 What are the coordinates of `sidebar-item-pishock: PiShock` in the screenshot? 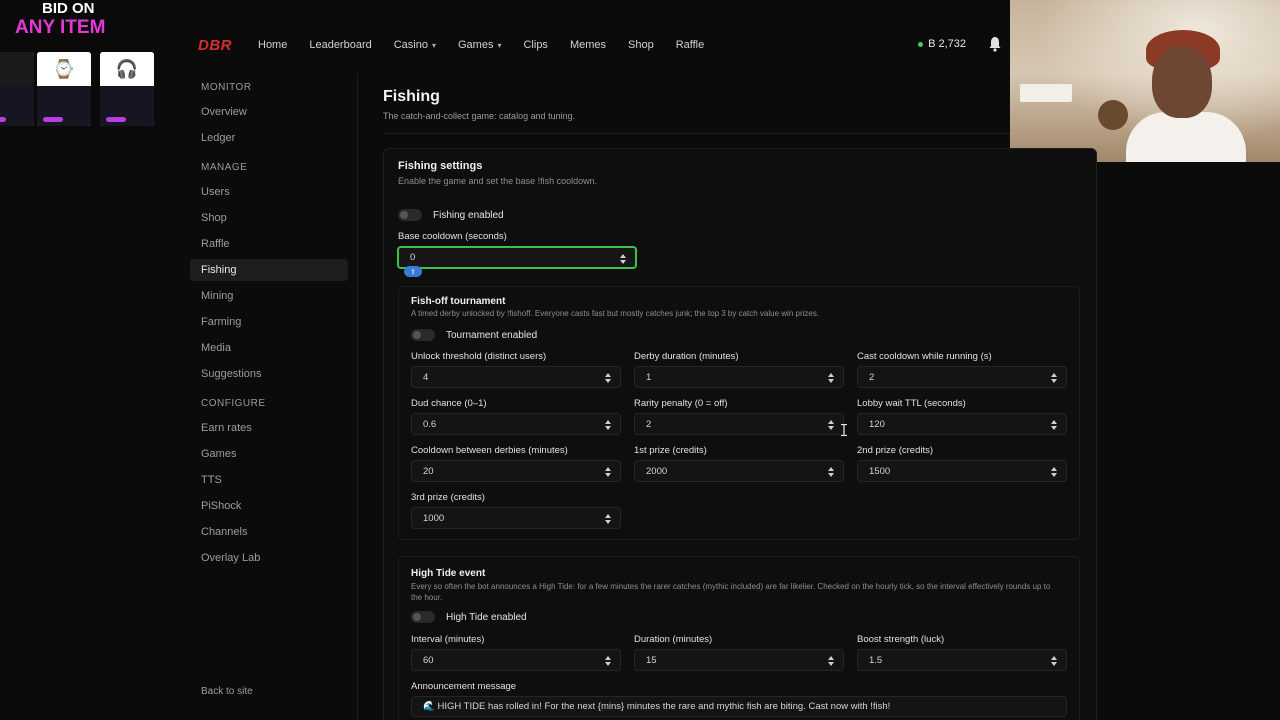 It's located at (269, 506).